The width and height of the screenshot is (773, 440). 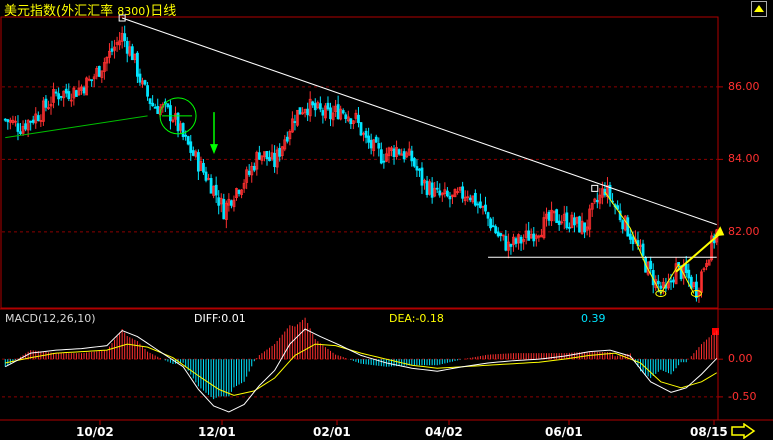 I want to click on x-tick-label: 06/01, so click(x=564, y=432).